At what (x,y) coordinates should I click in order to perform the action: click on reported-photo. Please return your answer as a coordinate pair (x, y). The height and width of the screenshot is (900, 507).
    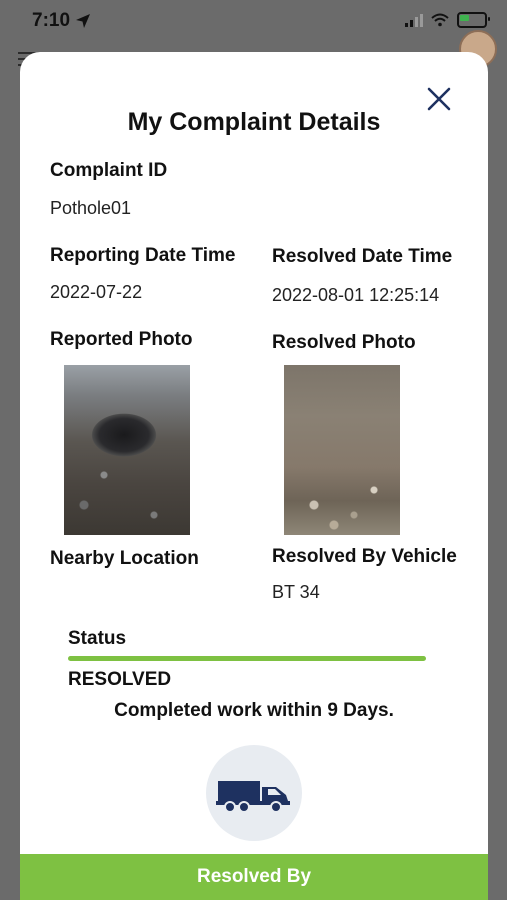
    Looking at the image, I should click on (127, 450).